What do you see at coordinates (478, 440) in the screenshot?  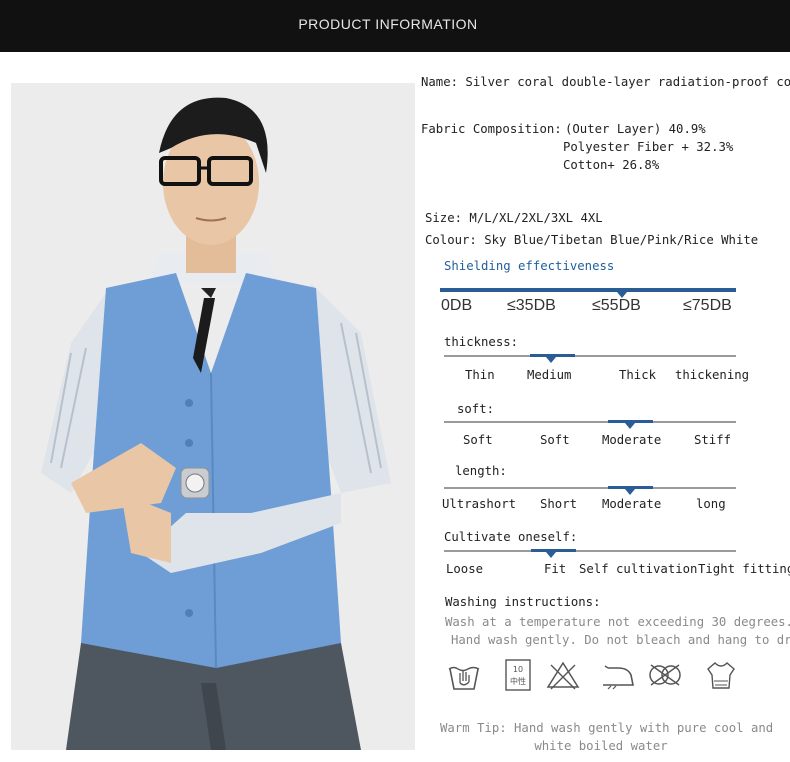 I see `soft-option-0: Soft` at bounding box center [478, 440].